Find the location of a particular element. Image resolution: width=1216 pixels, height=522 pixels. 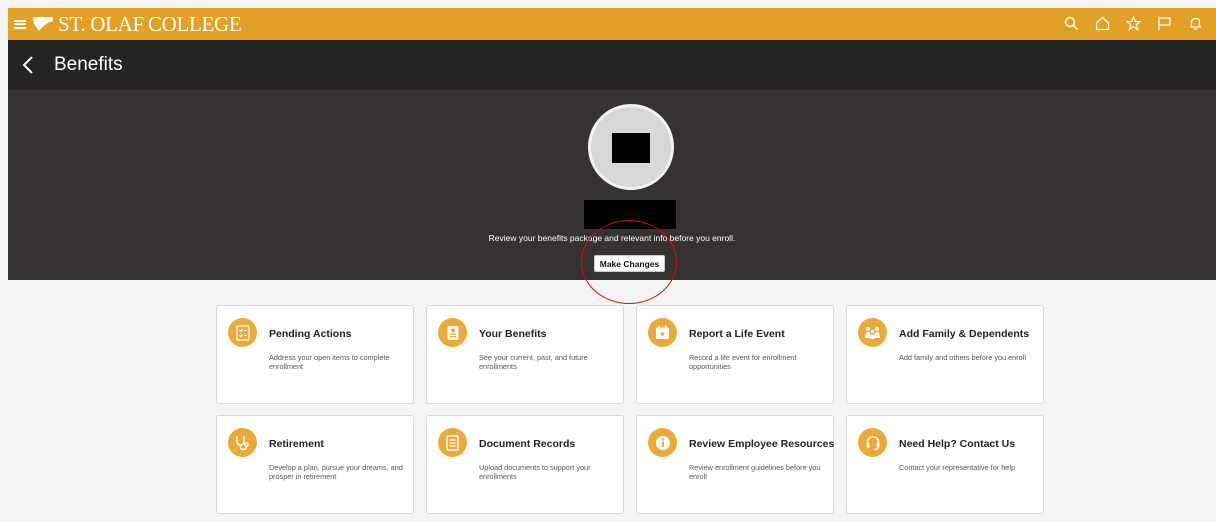

home-icon is located at coordinates (1102, 23).